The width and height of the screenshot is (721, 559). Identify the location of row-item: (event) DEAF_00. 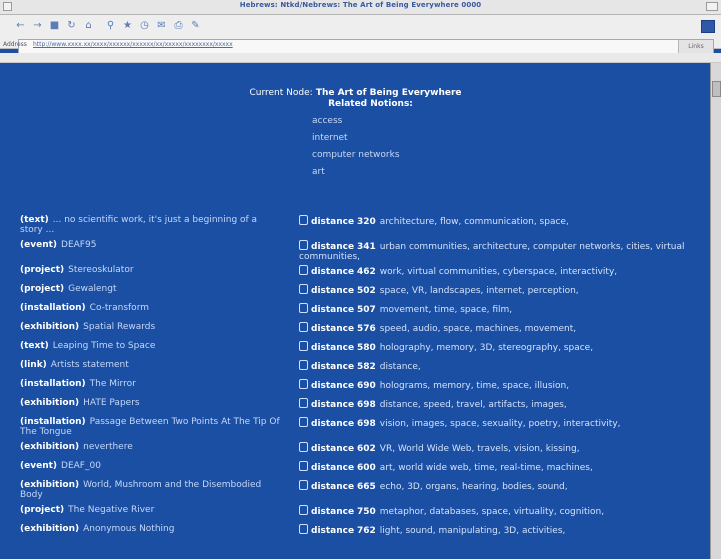
(150, 466).